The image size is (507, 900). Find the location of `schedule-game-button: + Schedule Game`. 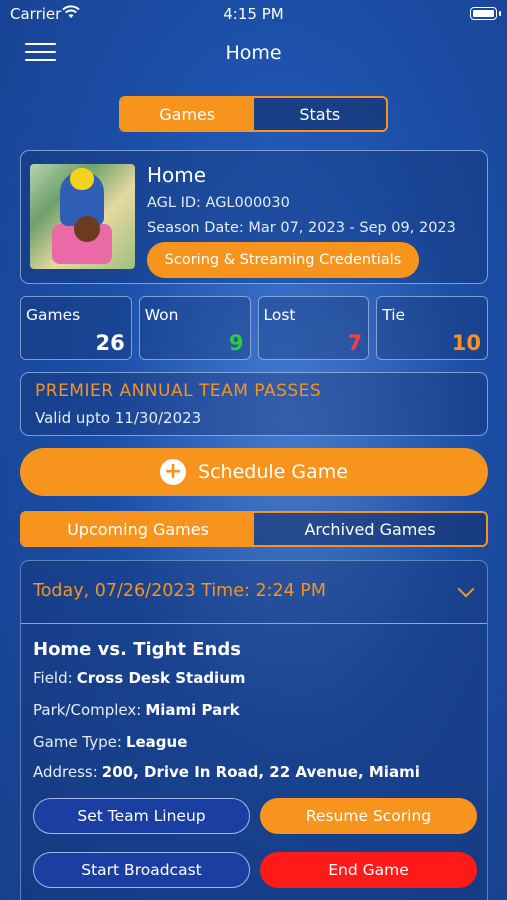

schedule-game-button: + Schedule Game is located at coordinates (254, 472).